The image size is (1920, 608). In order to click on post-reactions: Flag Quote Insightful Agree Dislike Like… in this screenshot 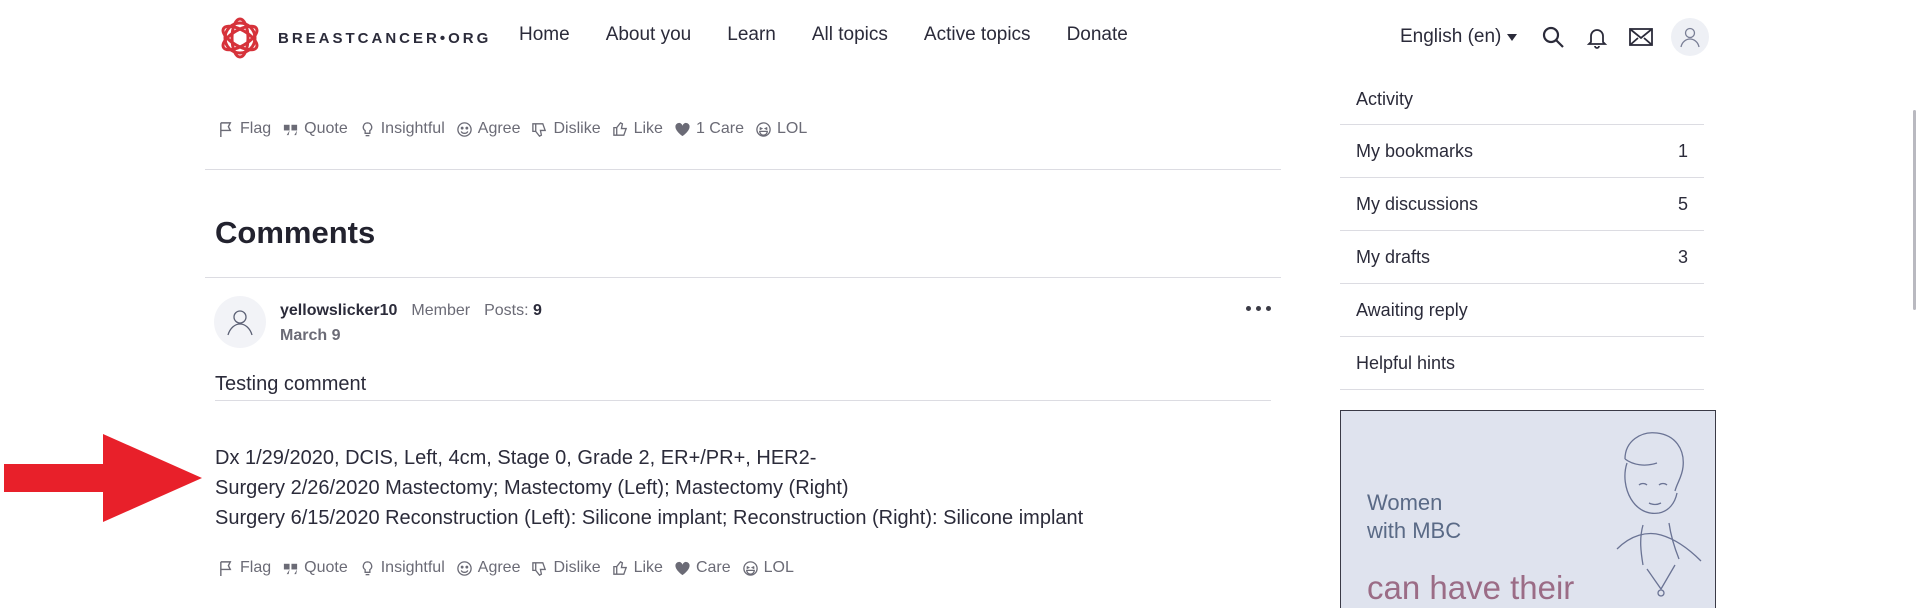, I will do `click(518, 129)`.